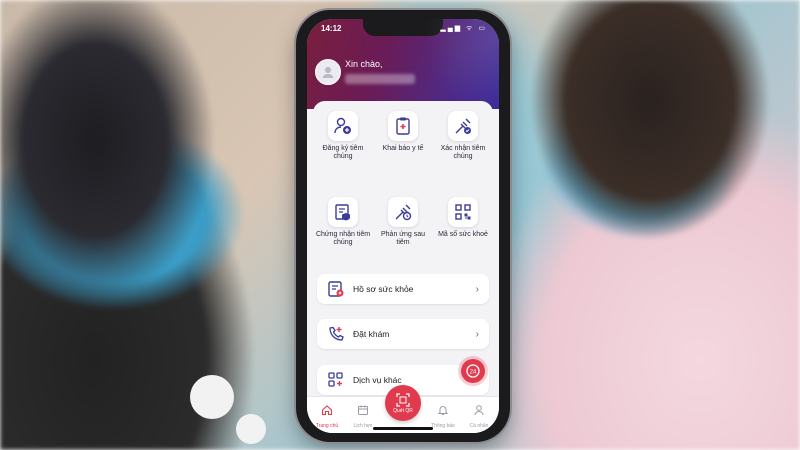 The image size is (800, 450). I want to click on row-book-appointment: Đặt khám ›, so click(403, 334).